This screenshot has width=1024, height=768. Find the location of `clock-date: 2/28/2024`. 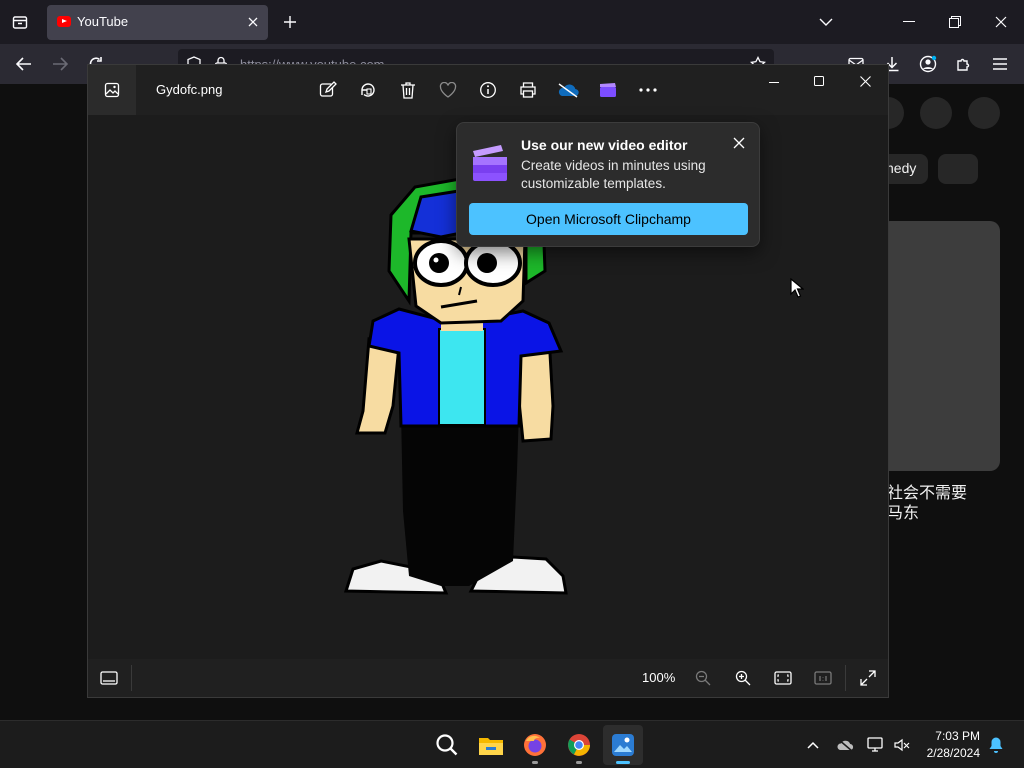

clock-date: 2/28/2024 is located at coordinates (948, 753).